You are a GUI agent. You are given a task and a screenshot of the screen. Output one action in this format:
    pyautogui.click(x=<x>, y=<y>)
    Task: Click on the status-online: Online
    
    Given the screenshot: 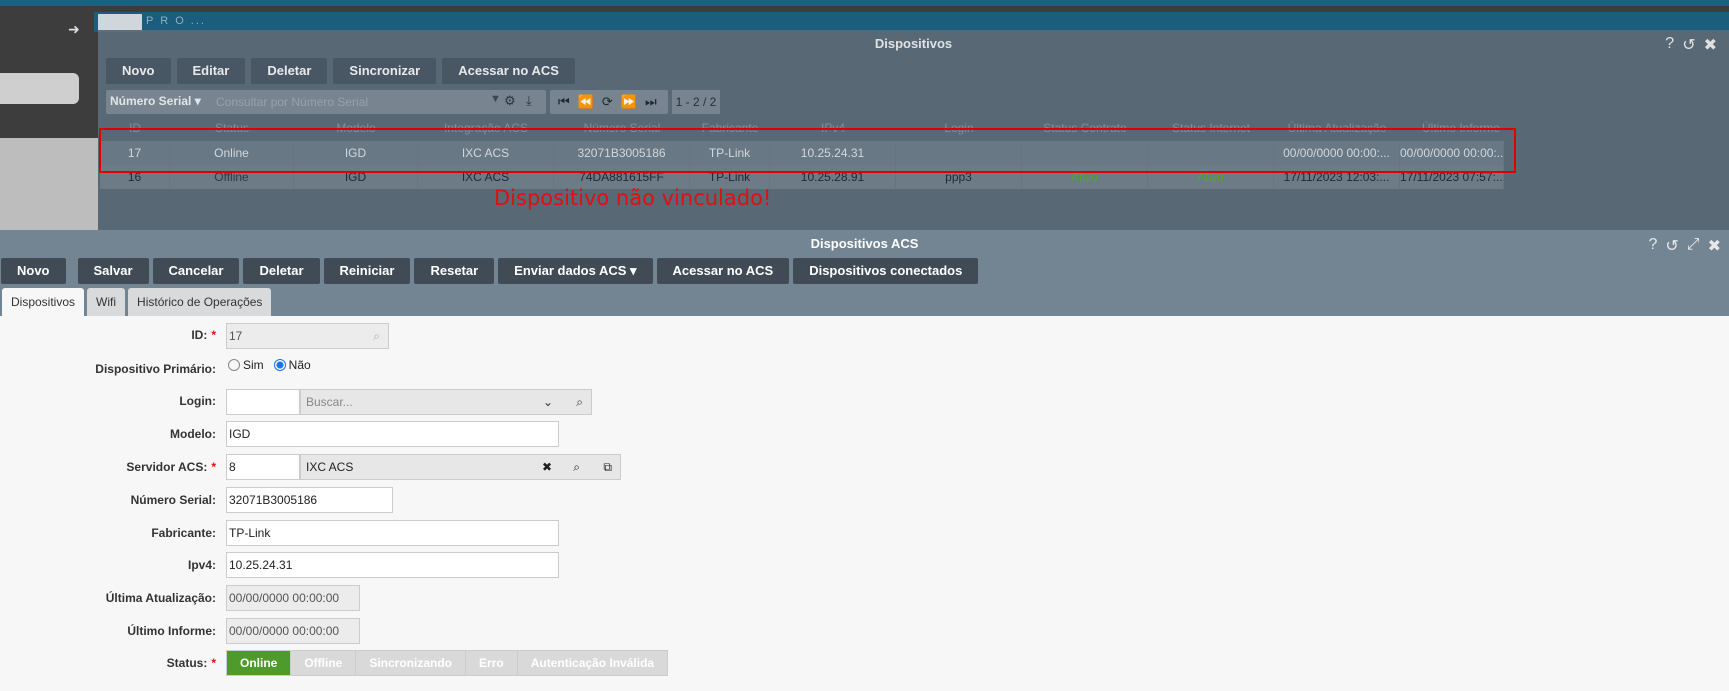 What is the action you would take?
    pyautogui.click(x=259, y=663)
    